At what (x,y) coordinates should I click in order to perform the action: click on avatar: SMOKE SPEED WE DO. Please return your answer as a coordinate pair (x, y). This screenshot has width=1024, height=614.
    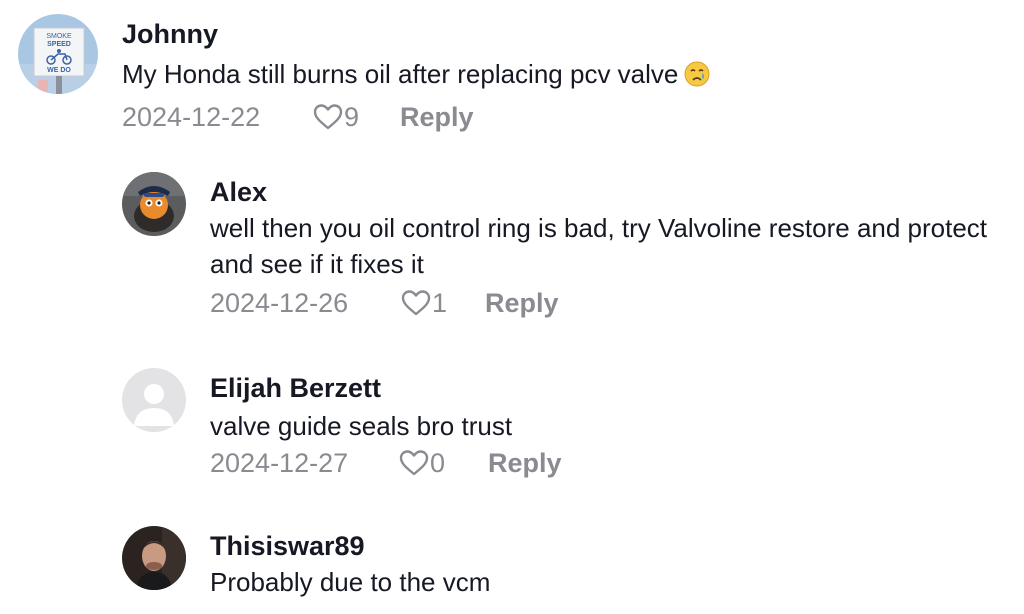
    Looking at the image, I should click on (58, 54).